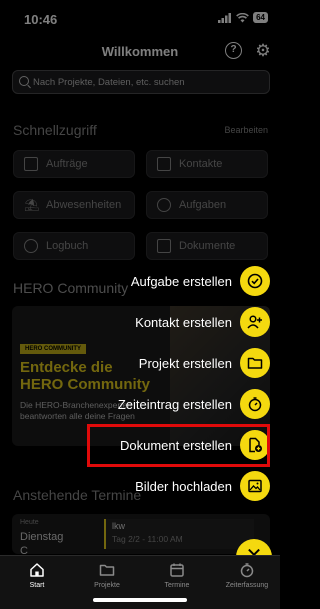 This screenshot has height=609, width=320. I want to click on upload-images-action: Bilder hochladen, so click(202, 486).